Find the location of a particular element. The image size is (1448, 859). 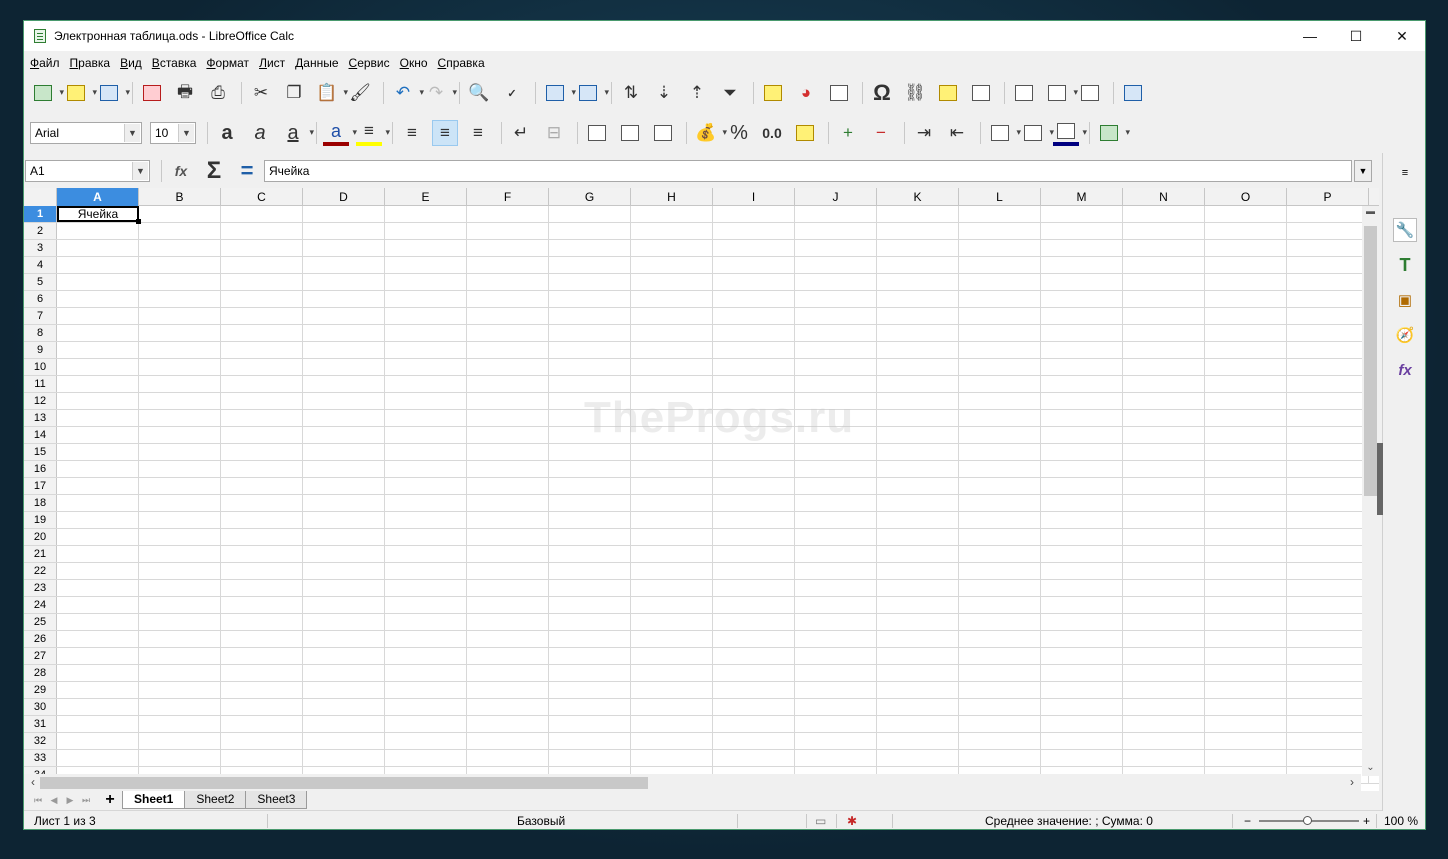

cell-c31 is located at coordinates (262, 724).